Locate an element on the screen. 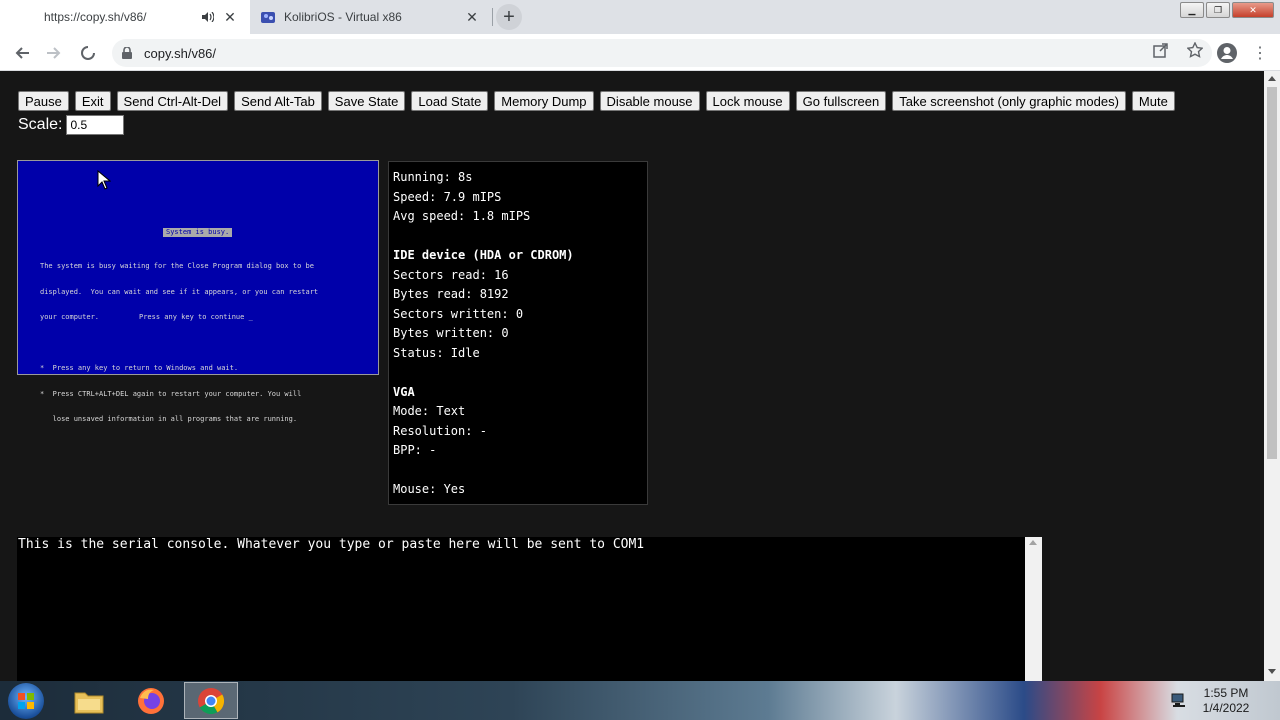 This screenshot has height=720, width=1280. profile-avatar-icon is located at coordinates (1227, 53).